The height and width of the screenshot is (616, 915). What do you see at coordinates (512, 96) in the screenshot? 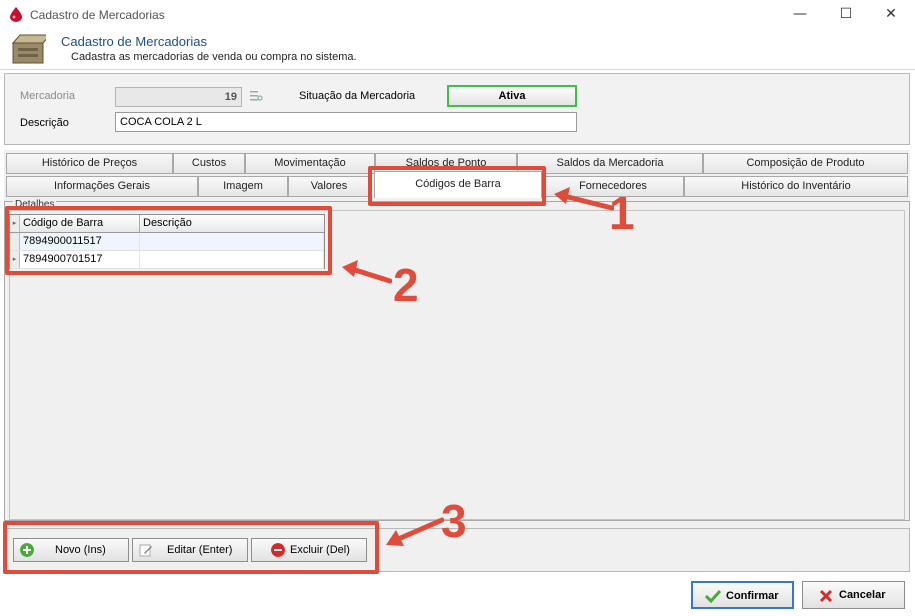
I see `situacao-status-button: Ativa` at bounding box center [512, 96].